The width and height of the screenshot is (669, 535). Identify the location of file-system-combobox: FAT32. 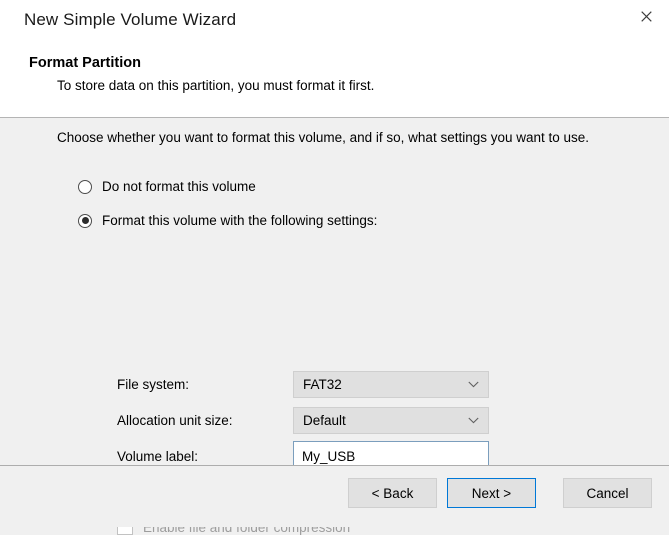
(391, 384).